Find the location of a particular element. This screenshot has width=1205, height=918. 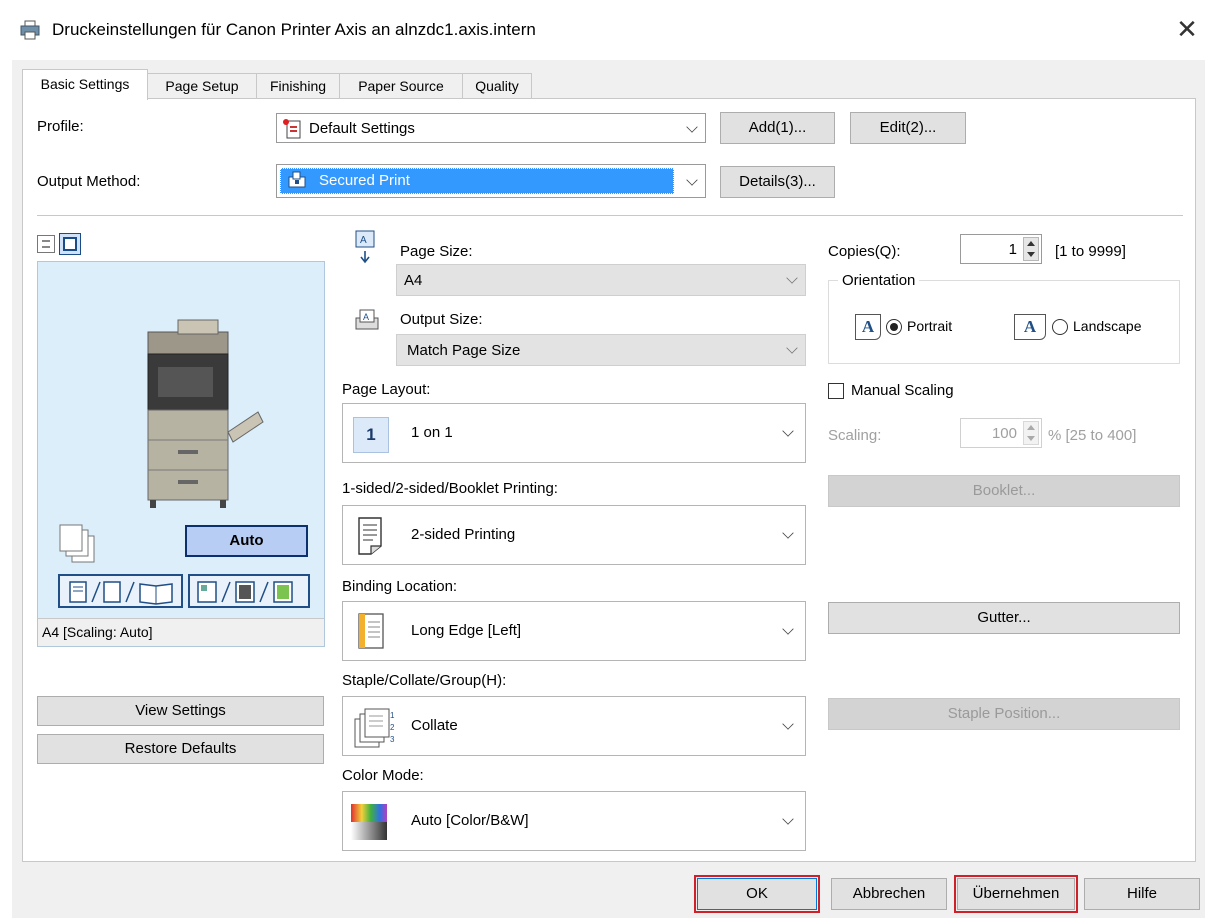

scaling-range: % [25 to 400] is located at coordinates (1092, 435).